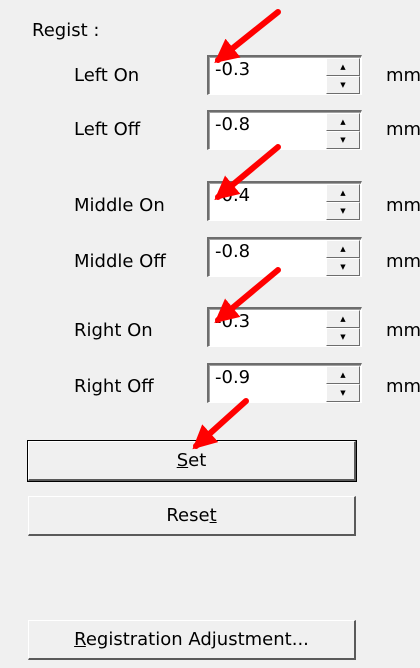 The width and height of the screenshot is (420, 668). What do you see at coordinates (403, 386) in the screenshot?
I see `right-off-unit: mm` at bounding box center [403, 386].